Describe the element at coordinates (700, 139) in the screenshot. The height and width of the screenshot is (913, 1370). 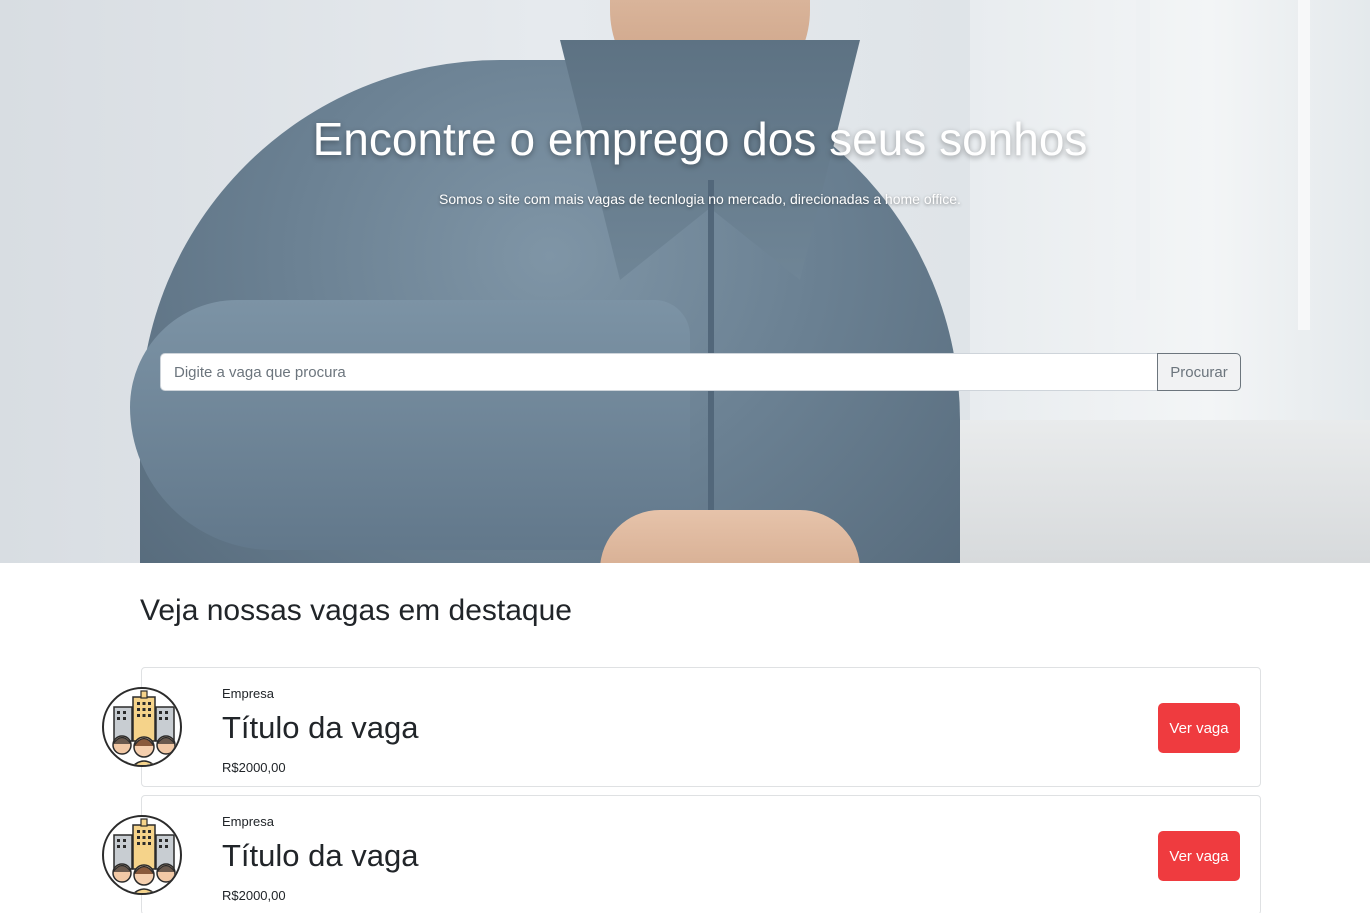
I see `hero-title: Encontre o emprego dos seus sonhos` at that location.